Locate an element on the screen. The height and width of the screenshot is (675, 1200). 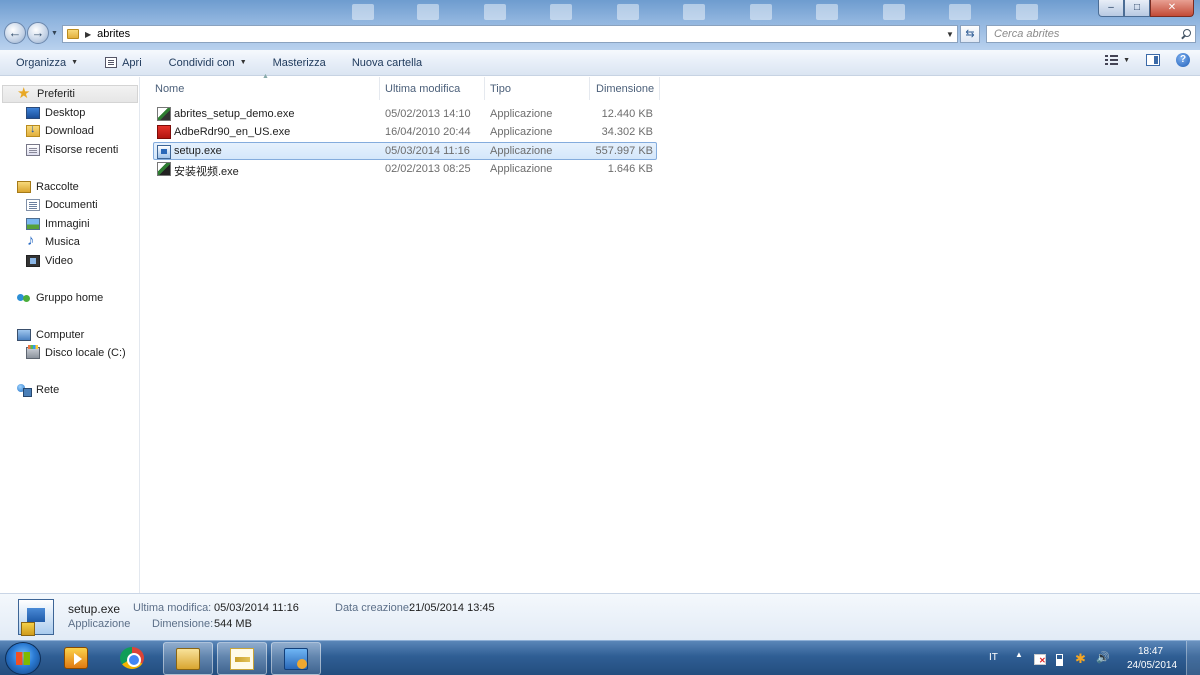
column-header-label: Tipo is located at coordinates (500, 88).